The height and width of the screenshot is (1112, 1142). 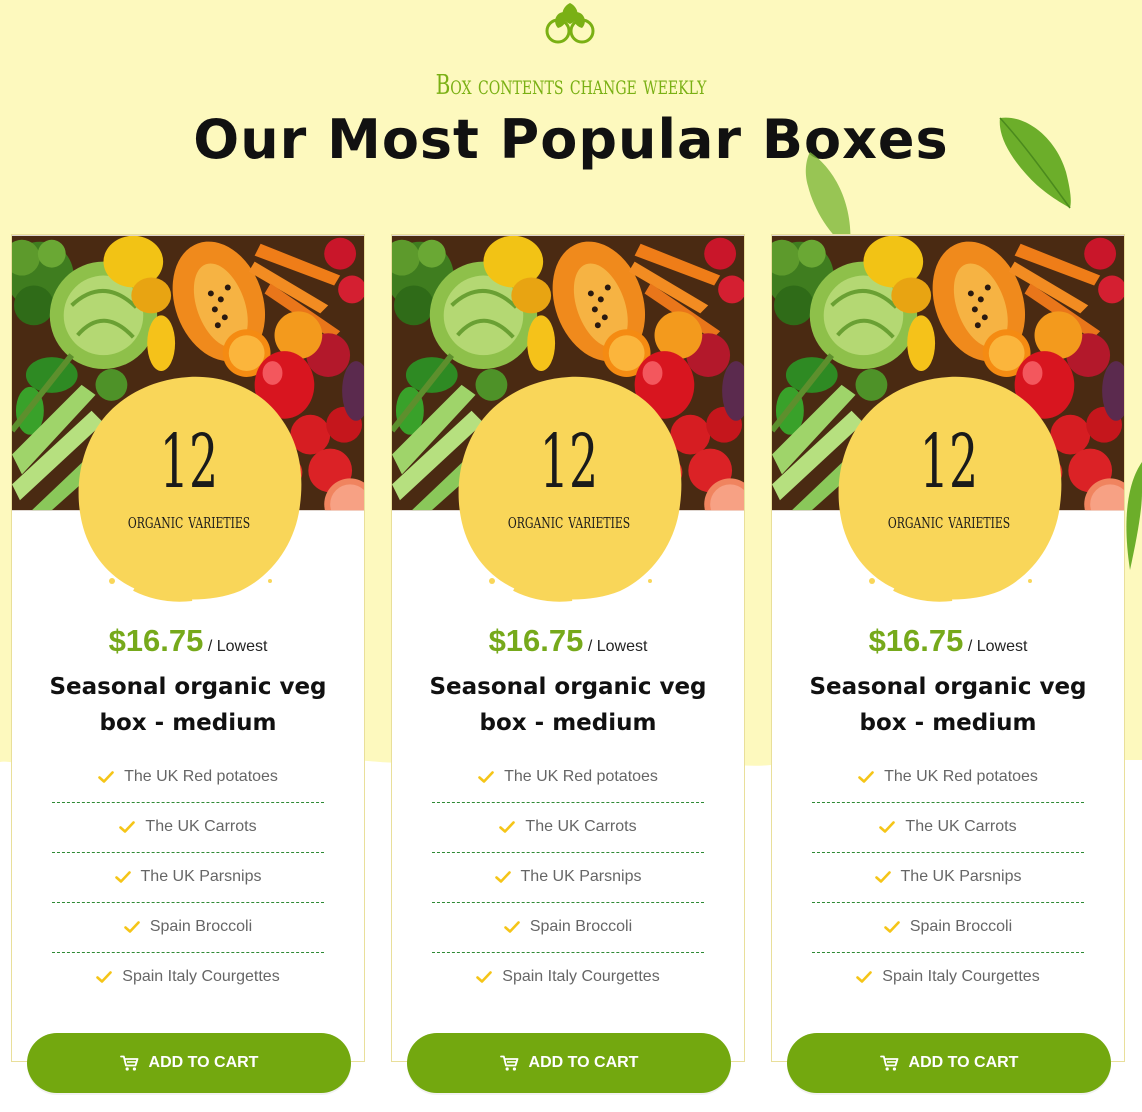 What do you see at coordinates (571, 85) in the screenshot?
I see `section-subtitle: Box contents change weekly` at bounding box center [571, 85].